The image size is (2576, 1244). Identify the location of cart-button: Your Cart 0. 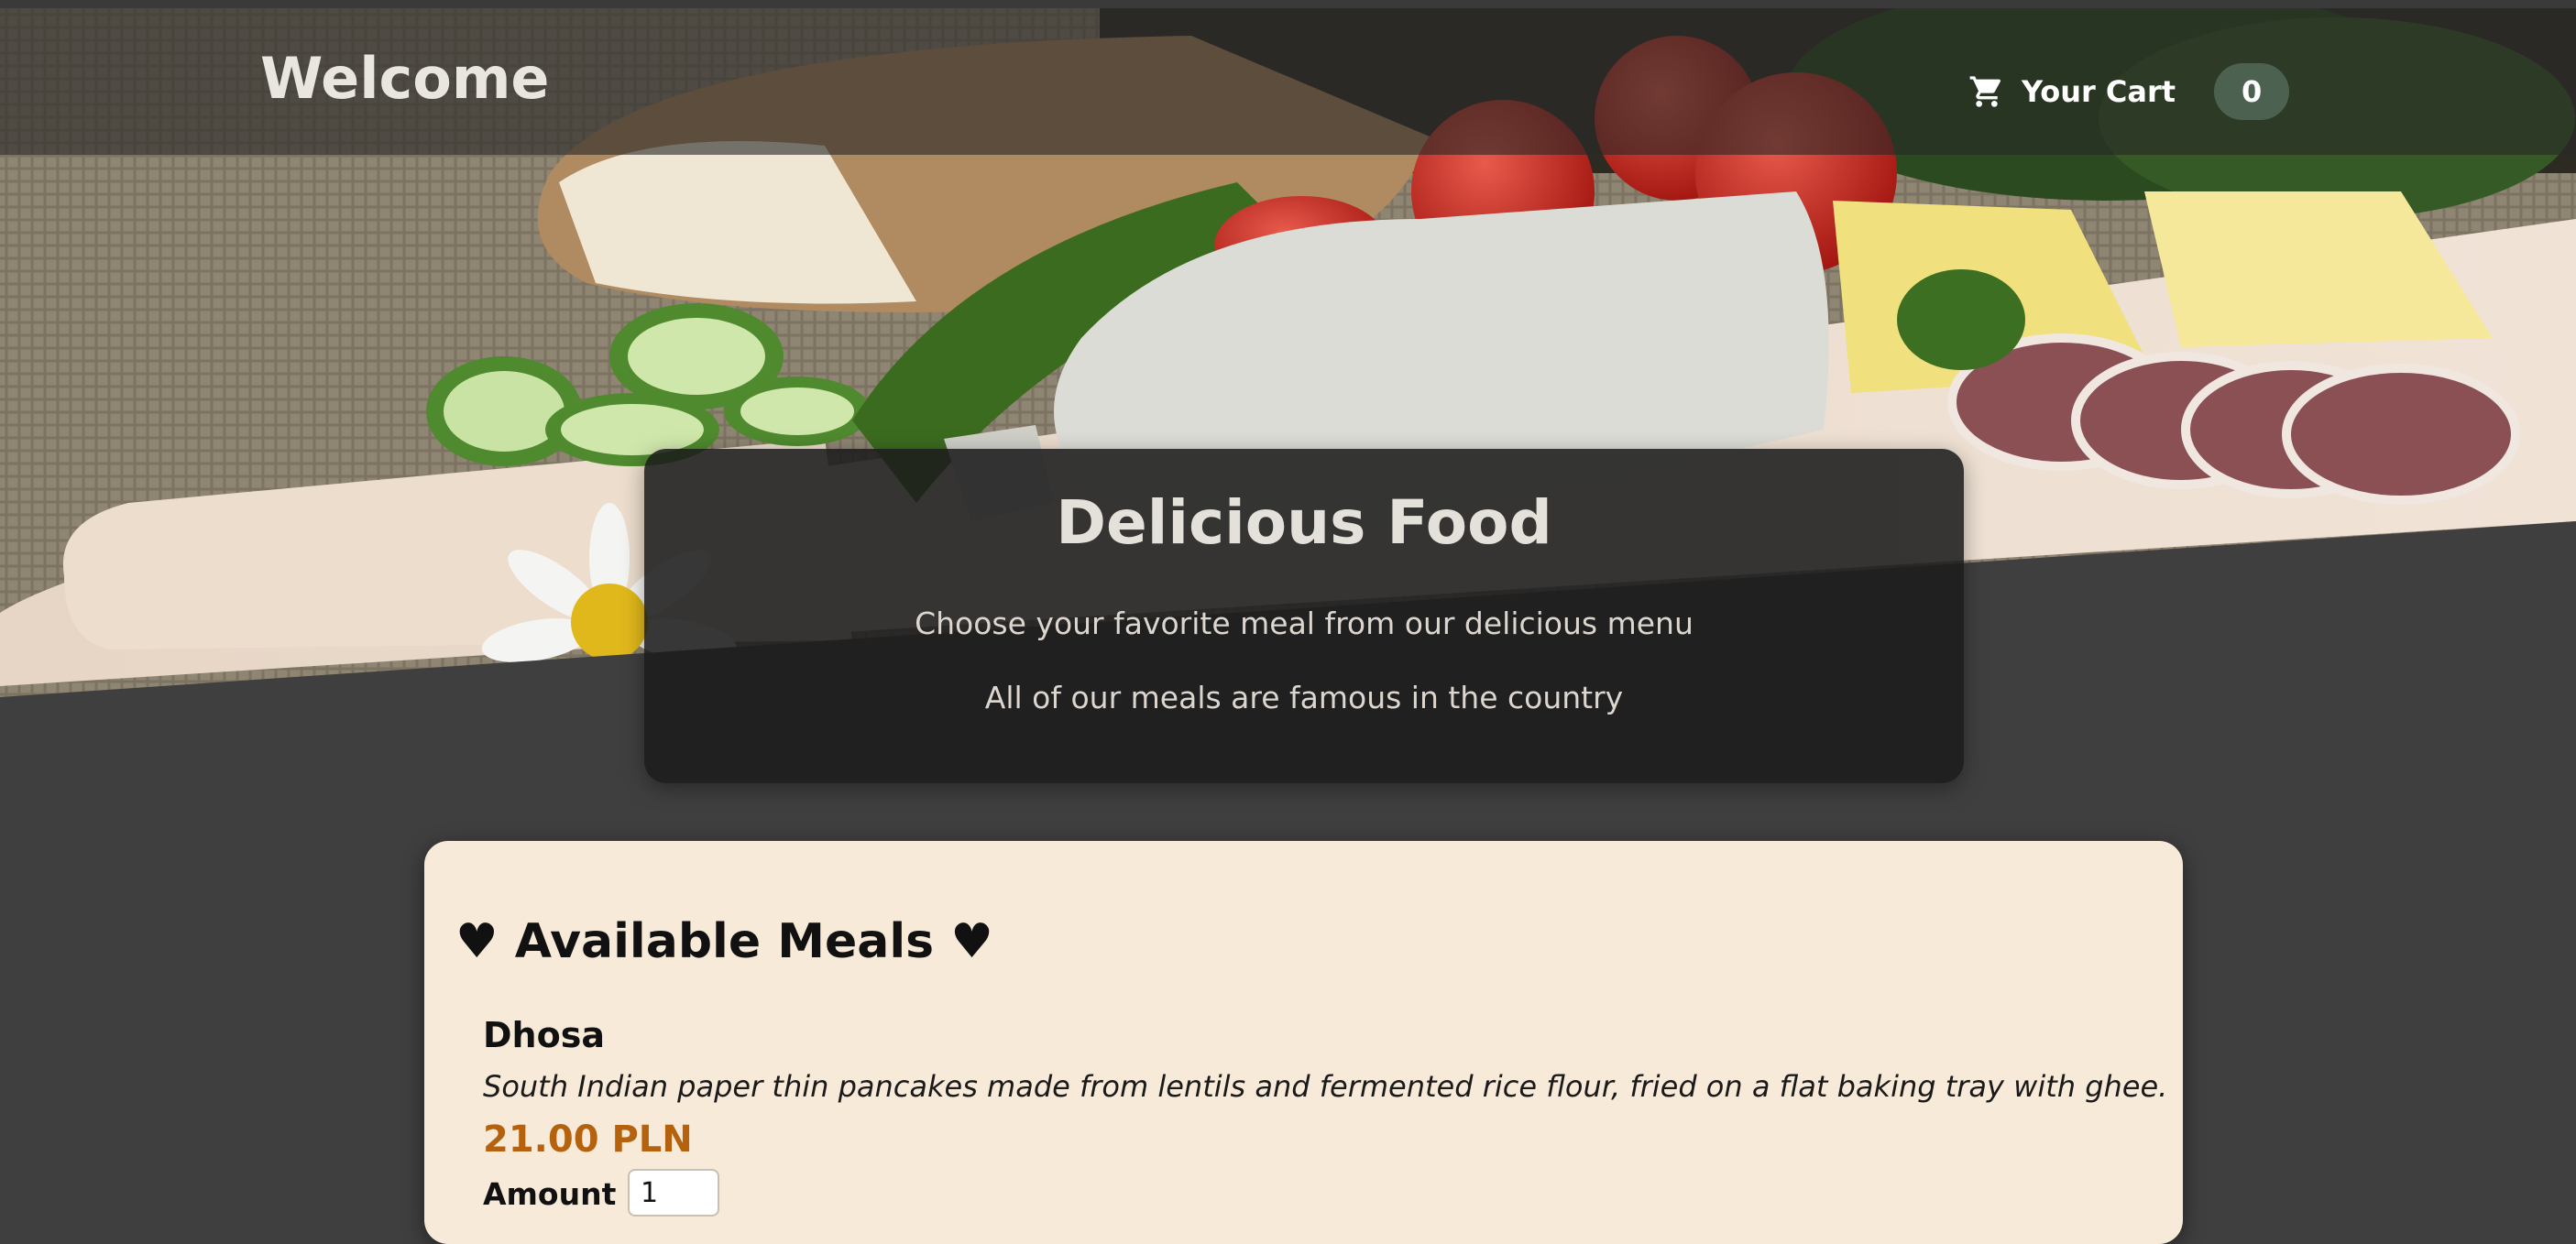
(2129, 91).